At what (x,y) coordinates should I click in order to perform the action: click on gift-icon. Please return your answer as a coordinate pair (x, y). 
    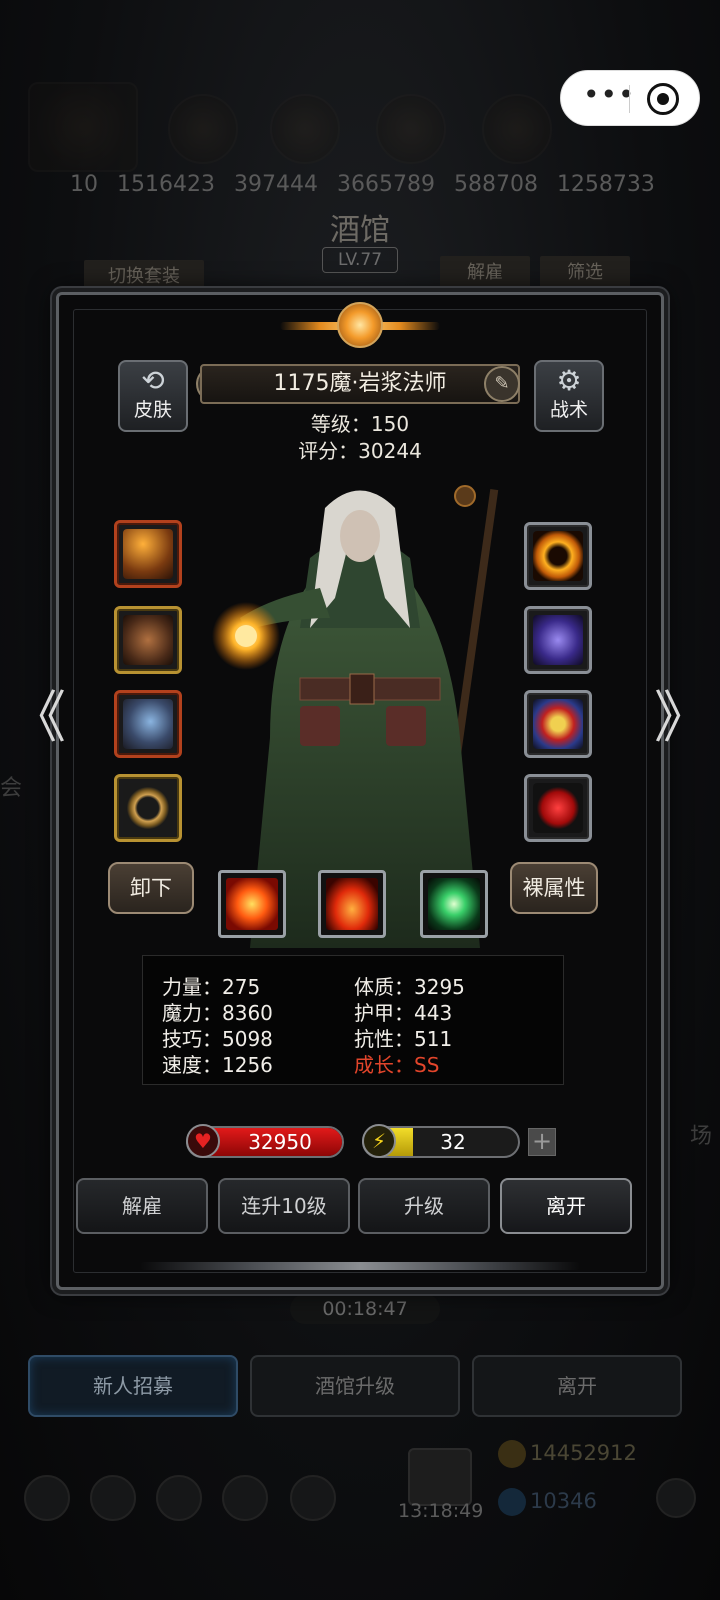
    Looking at the image, I should click on (440, 1477).